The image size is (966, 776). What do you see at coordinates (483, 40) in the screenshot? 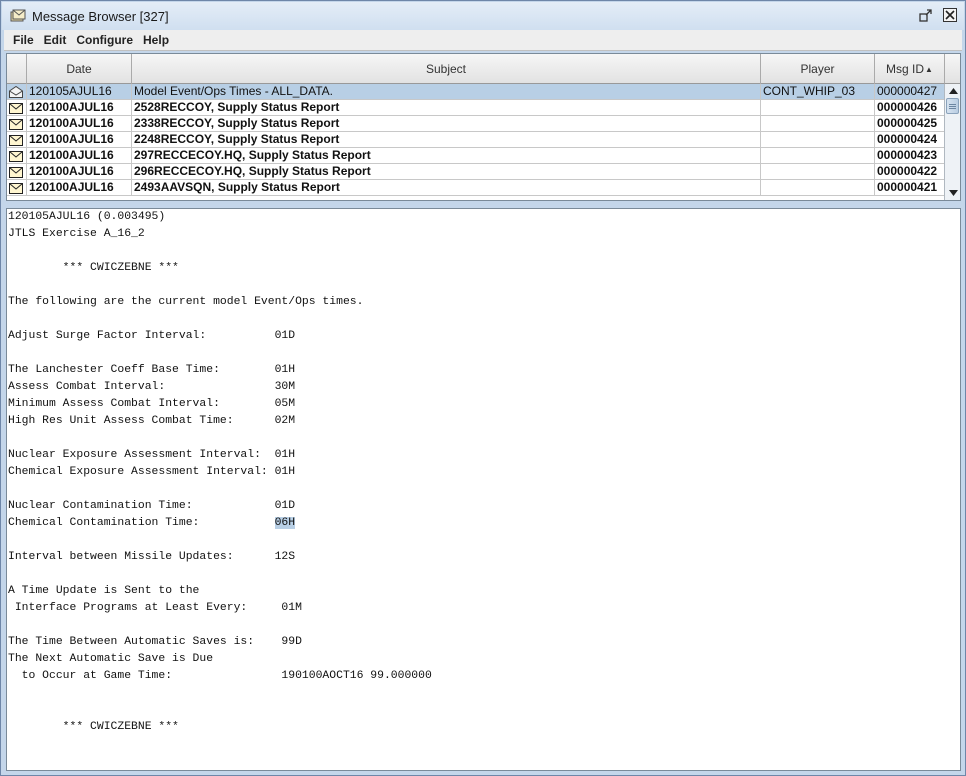
I see `menu-bar: File Edit Configure Help` at bounding box center [483, 40].